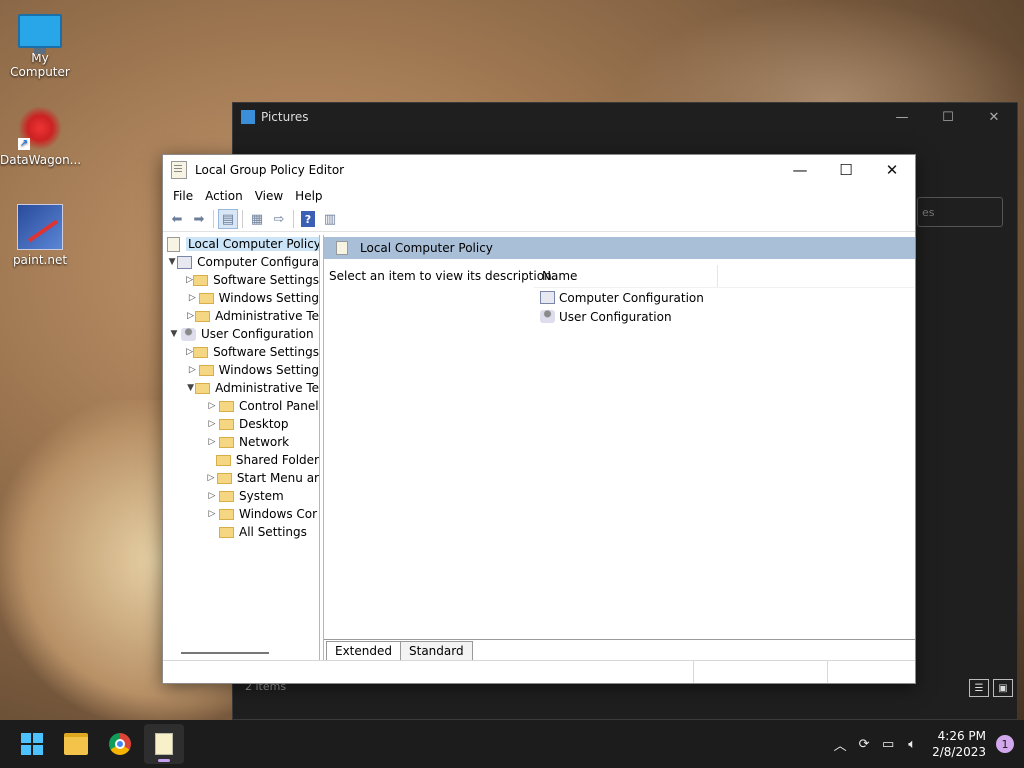 The width and height of the screenshot is (1024, 768). I want to click on tree-item-uc-administrative-templates: ▼ Administrative Te, so click(241, 388).